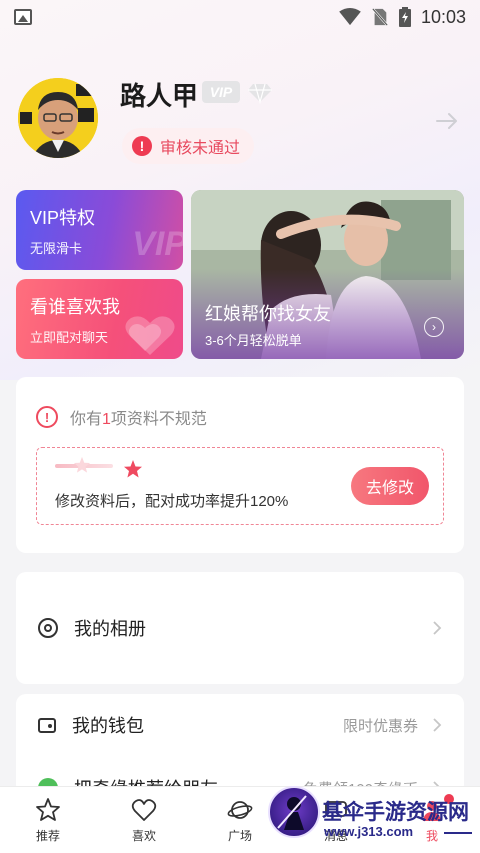  What do you see at coordinates (106, 419) in the screenshot?
I see `notice-count: 1` at bounding box center [106, 419].